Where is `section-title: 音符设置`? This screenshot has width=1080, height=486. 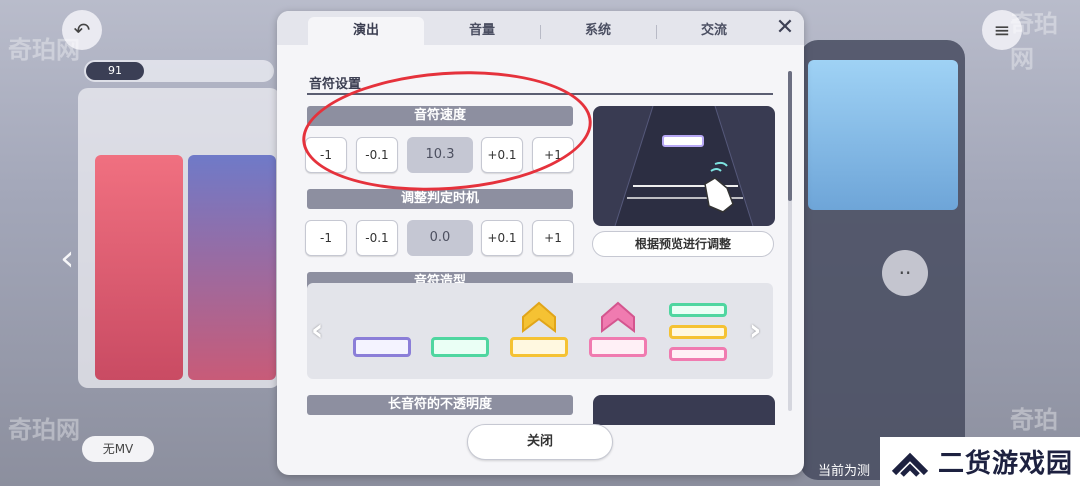
section-title: 音符设置 is located at coordinates (335, 84).